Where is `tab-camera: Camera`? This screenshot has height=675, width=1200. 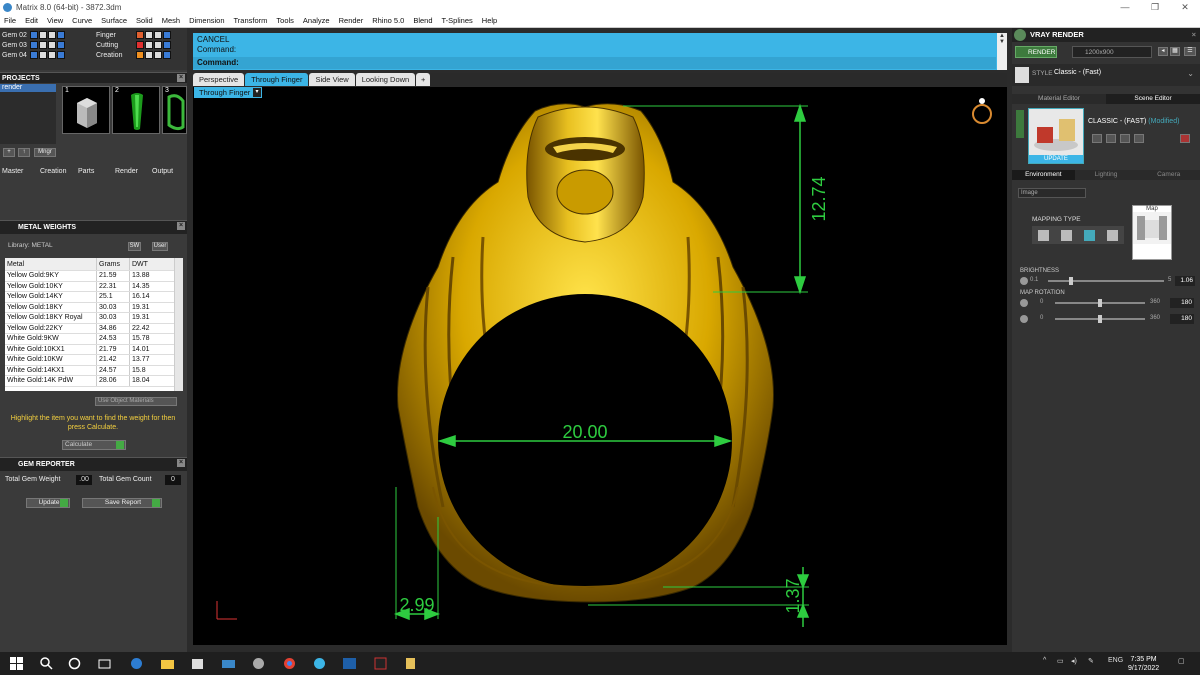 tab-camera: Camera is located at coordinates (1168, 175).